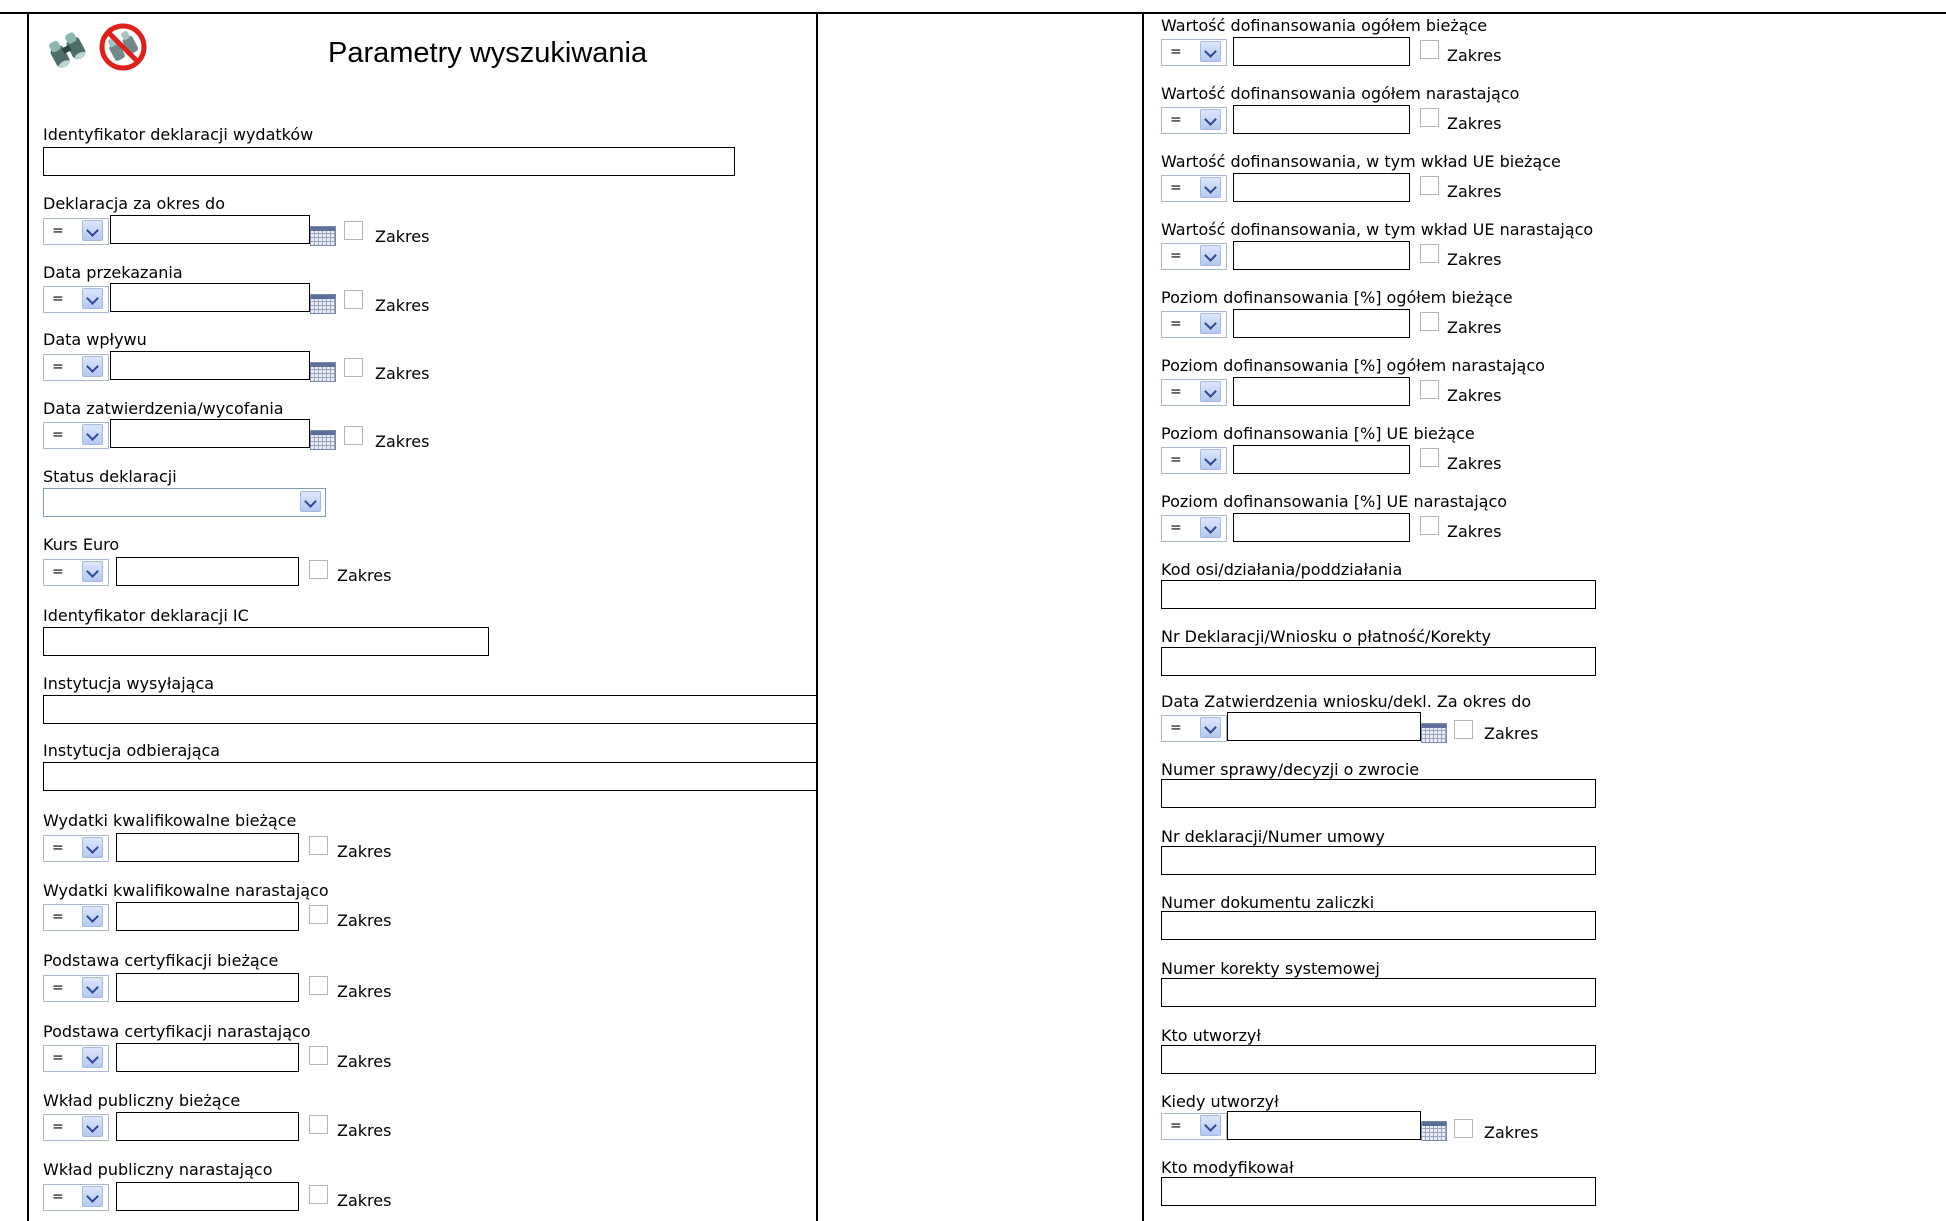 The height and width of the screenshot is (1221, 1946). I want to click on status-select, so click(184, 502).